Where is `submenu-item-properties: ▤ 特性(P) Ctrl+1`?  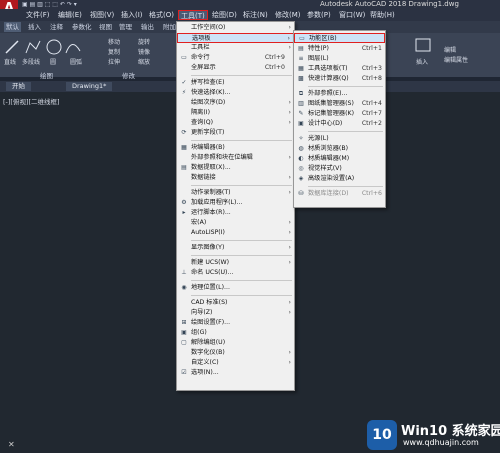
submenu-item-properties: ▤ 特性(P) Ctrl+1 is located at coordinates (339, 49).